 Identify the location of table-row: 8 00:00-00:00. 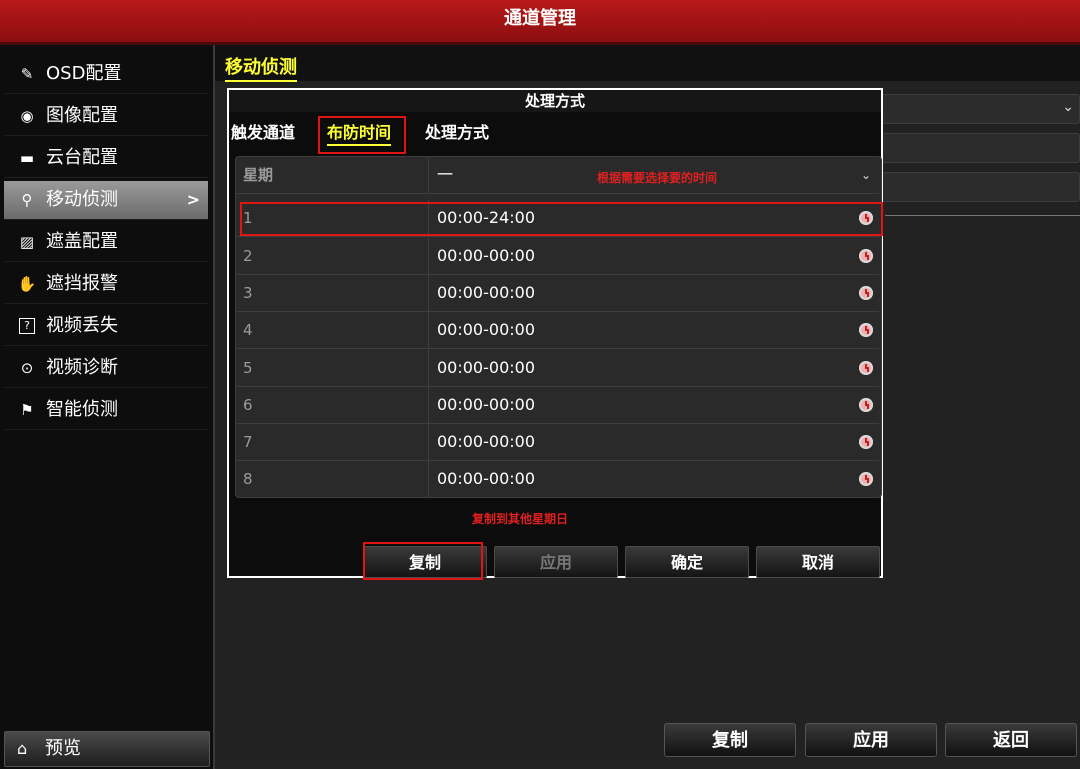
(558, 479).